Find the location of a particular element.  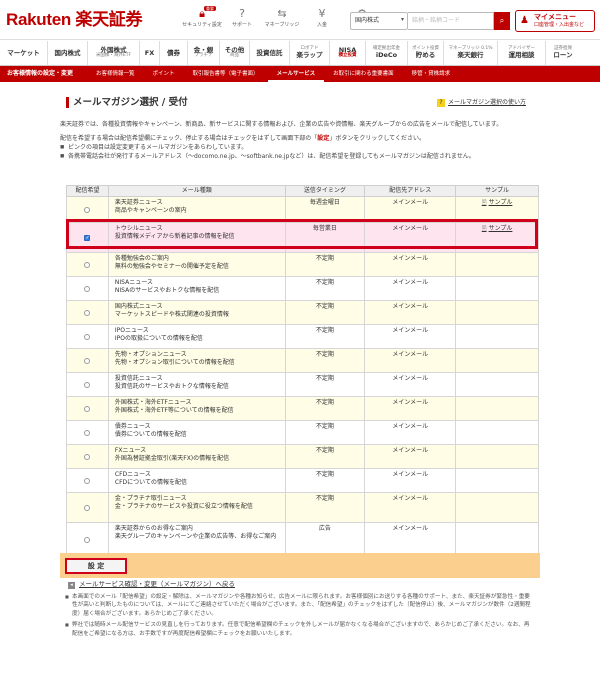

gnav-item-nisa: NISA 積立投資 is located at coordinates (348, 53).